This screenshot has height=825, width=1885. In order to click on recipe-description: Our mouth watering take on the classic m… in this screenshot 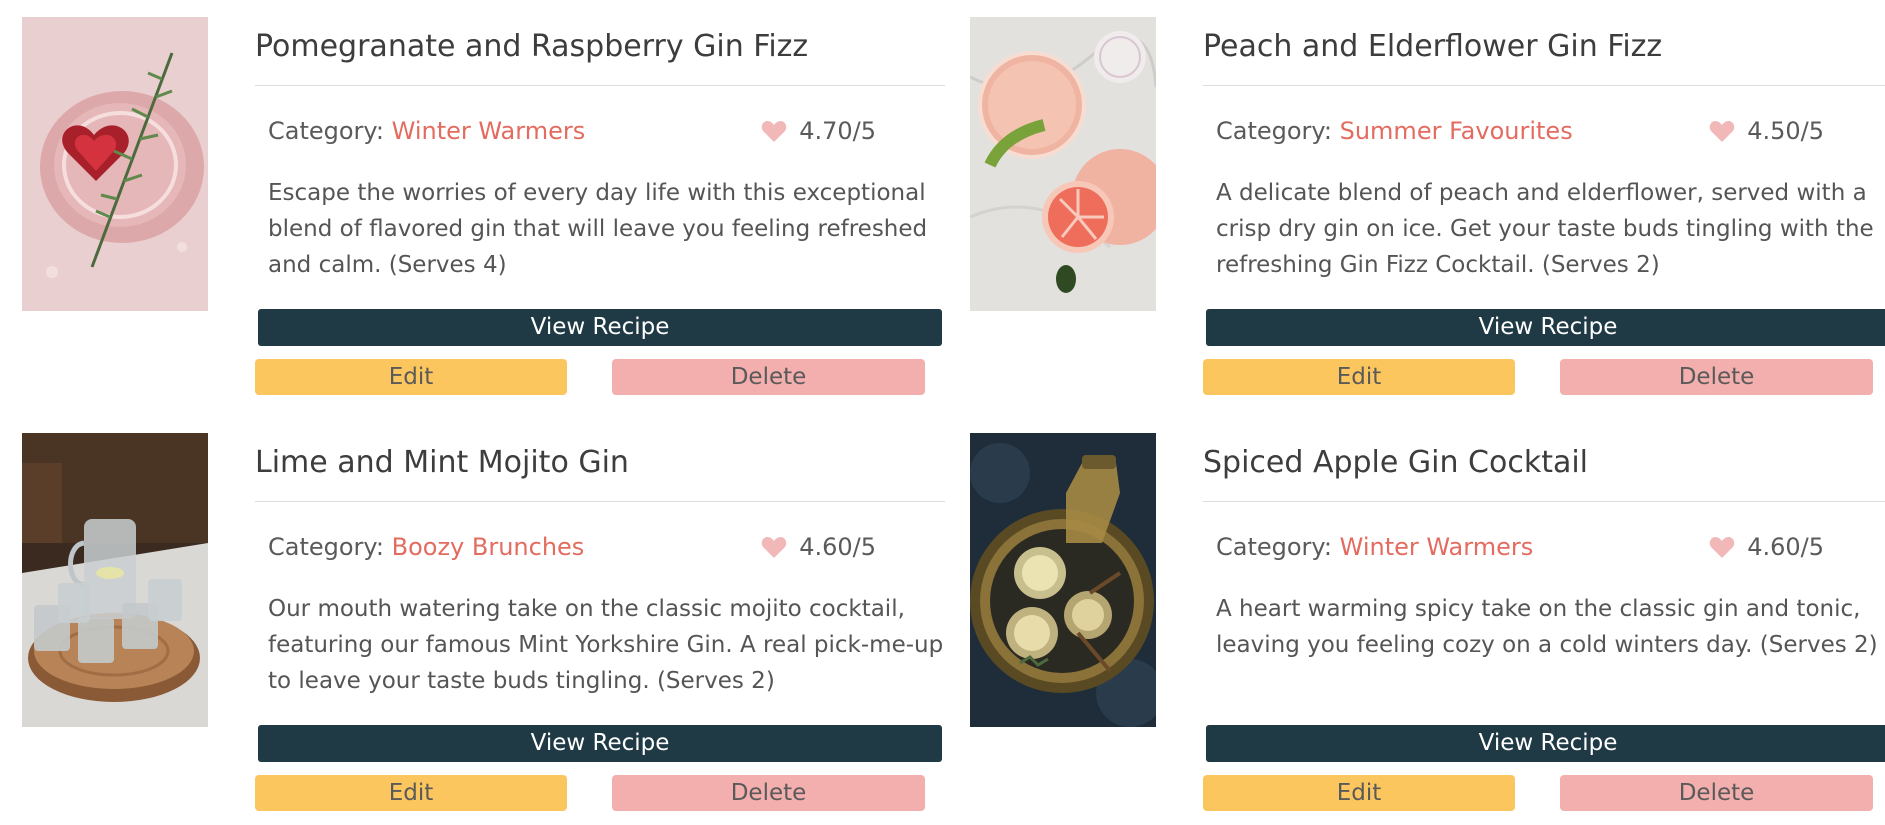, I will do `click(606, 645)`.